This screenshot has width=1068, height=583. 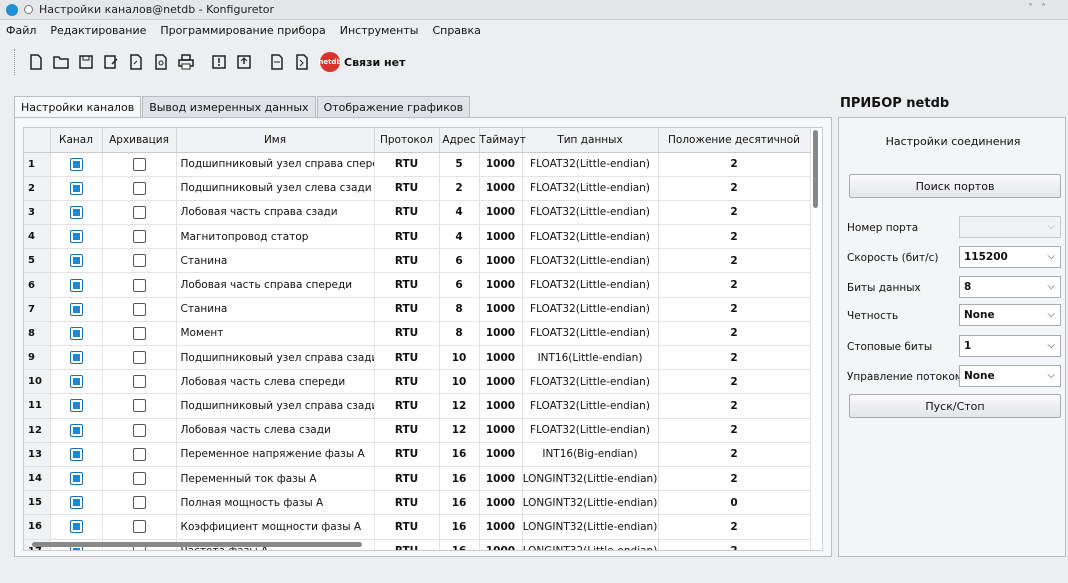 I want to click on tab-measured-data: Вывод измеренных данных, so click(x=229, y=106).